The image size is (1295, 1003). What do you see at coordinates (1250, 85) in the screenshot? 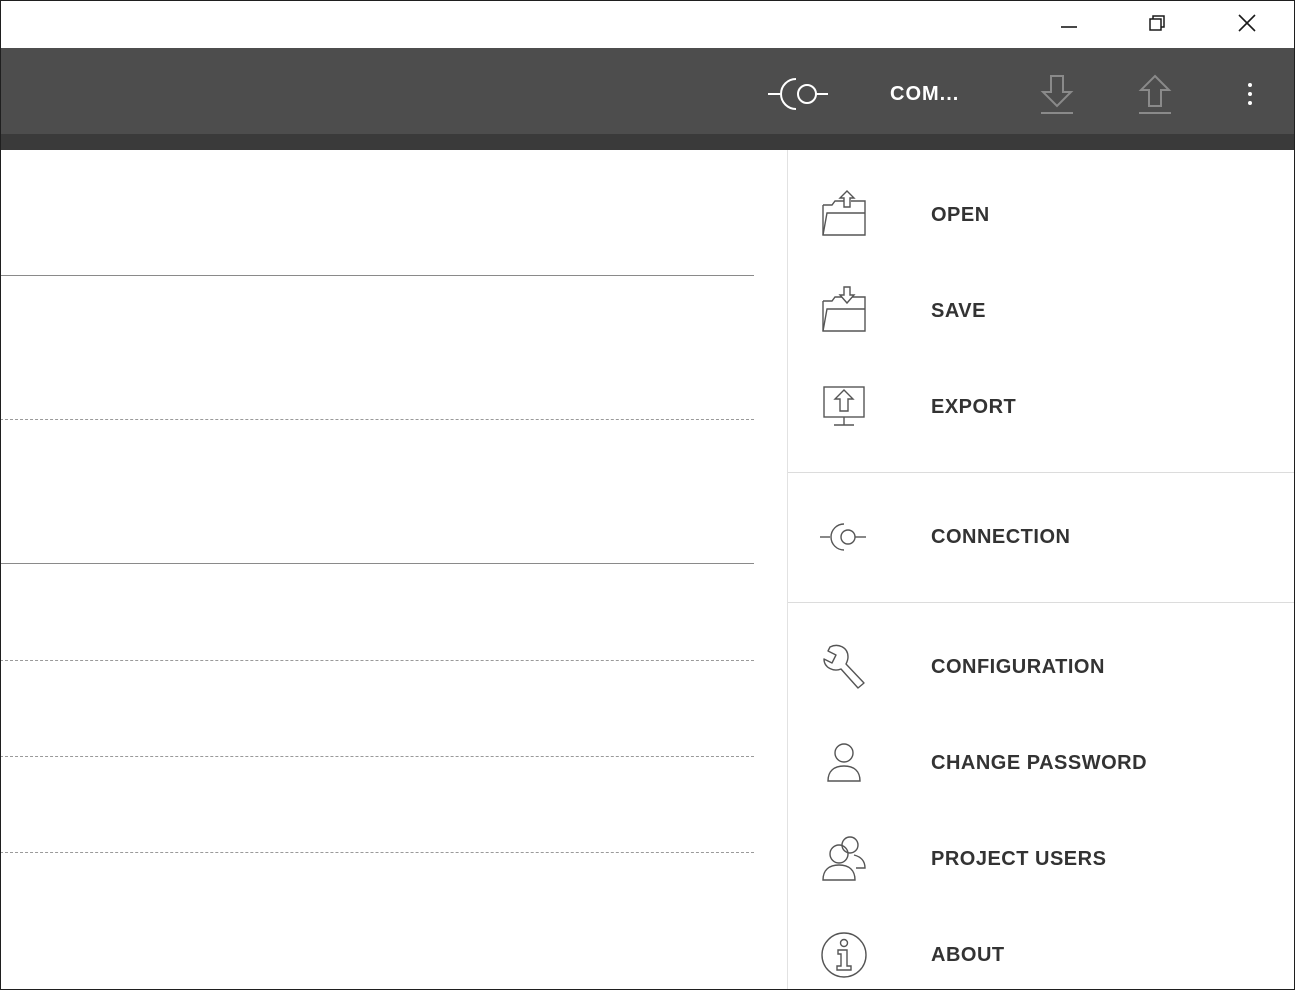
I see `more-vertical-icon` at bounding box center [1250, 85].